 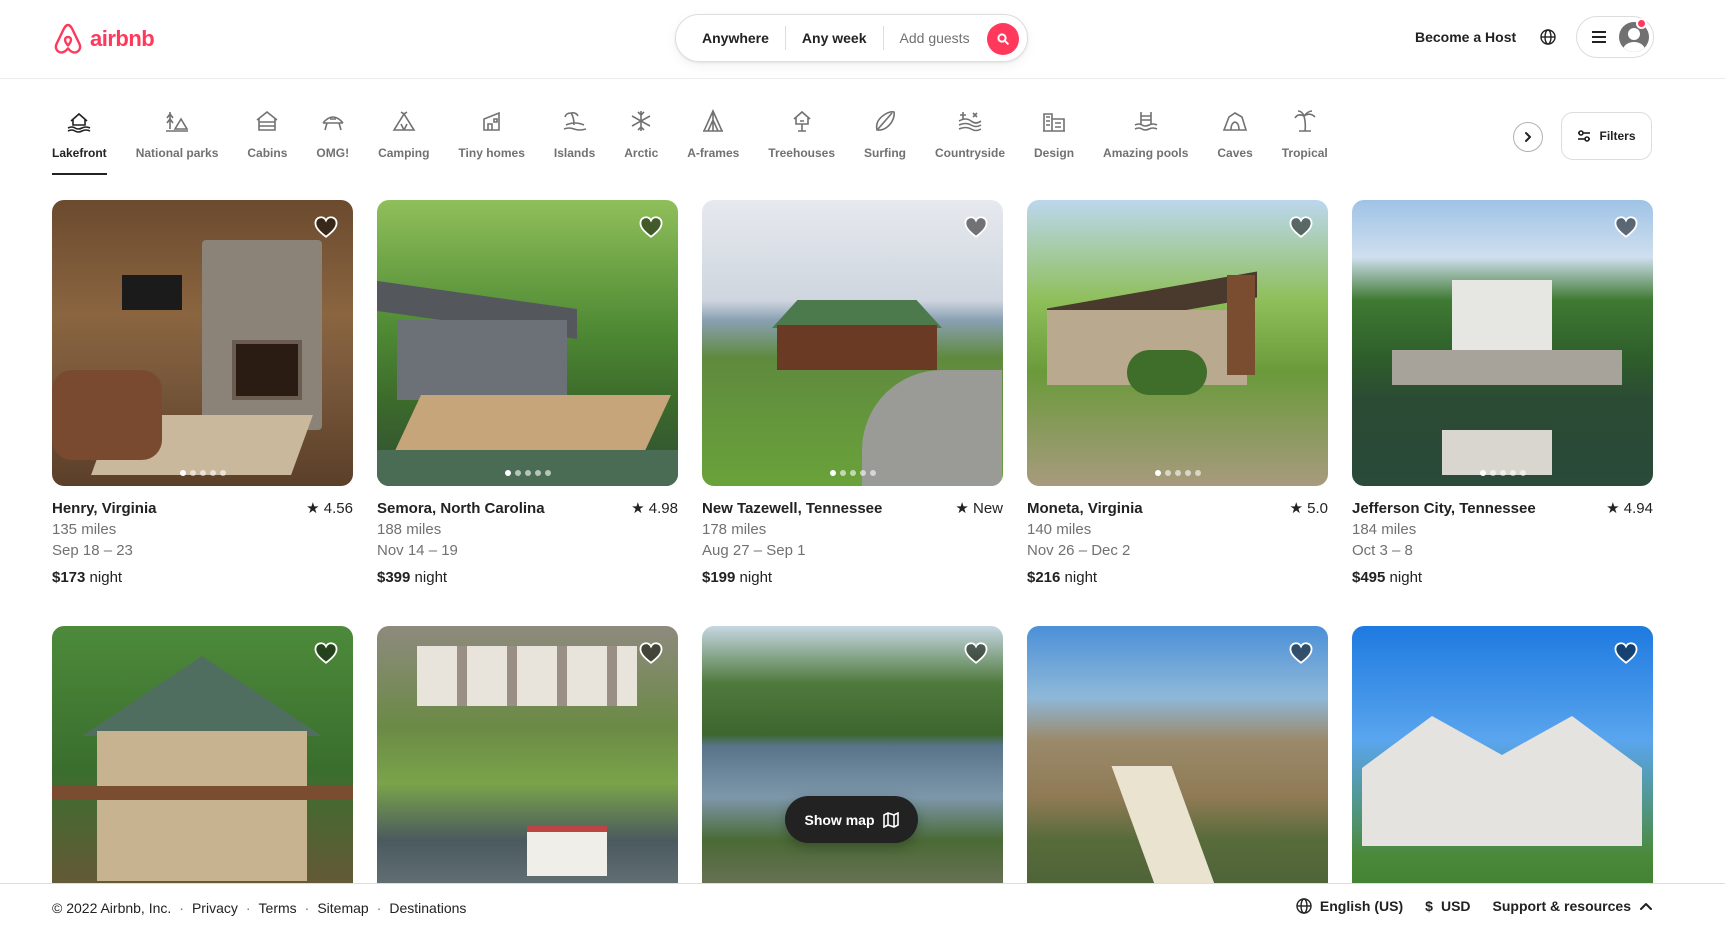 I want to click on lakefront-icon, so click(x=79, y=121).